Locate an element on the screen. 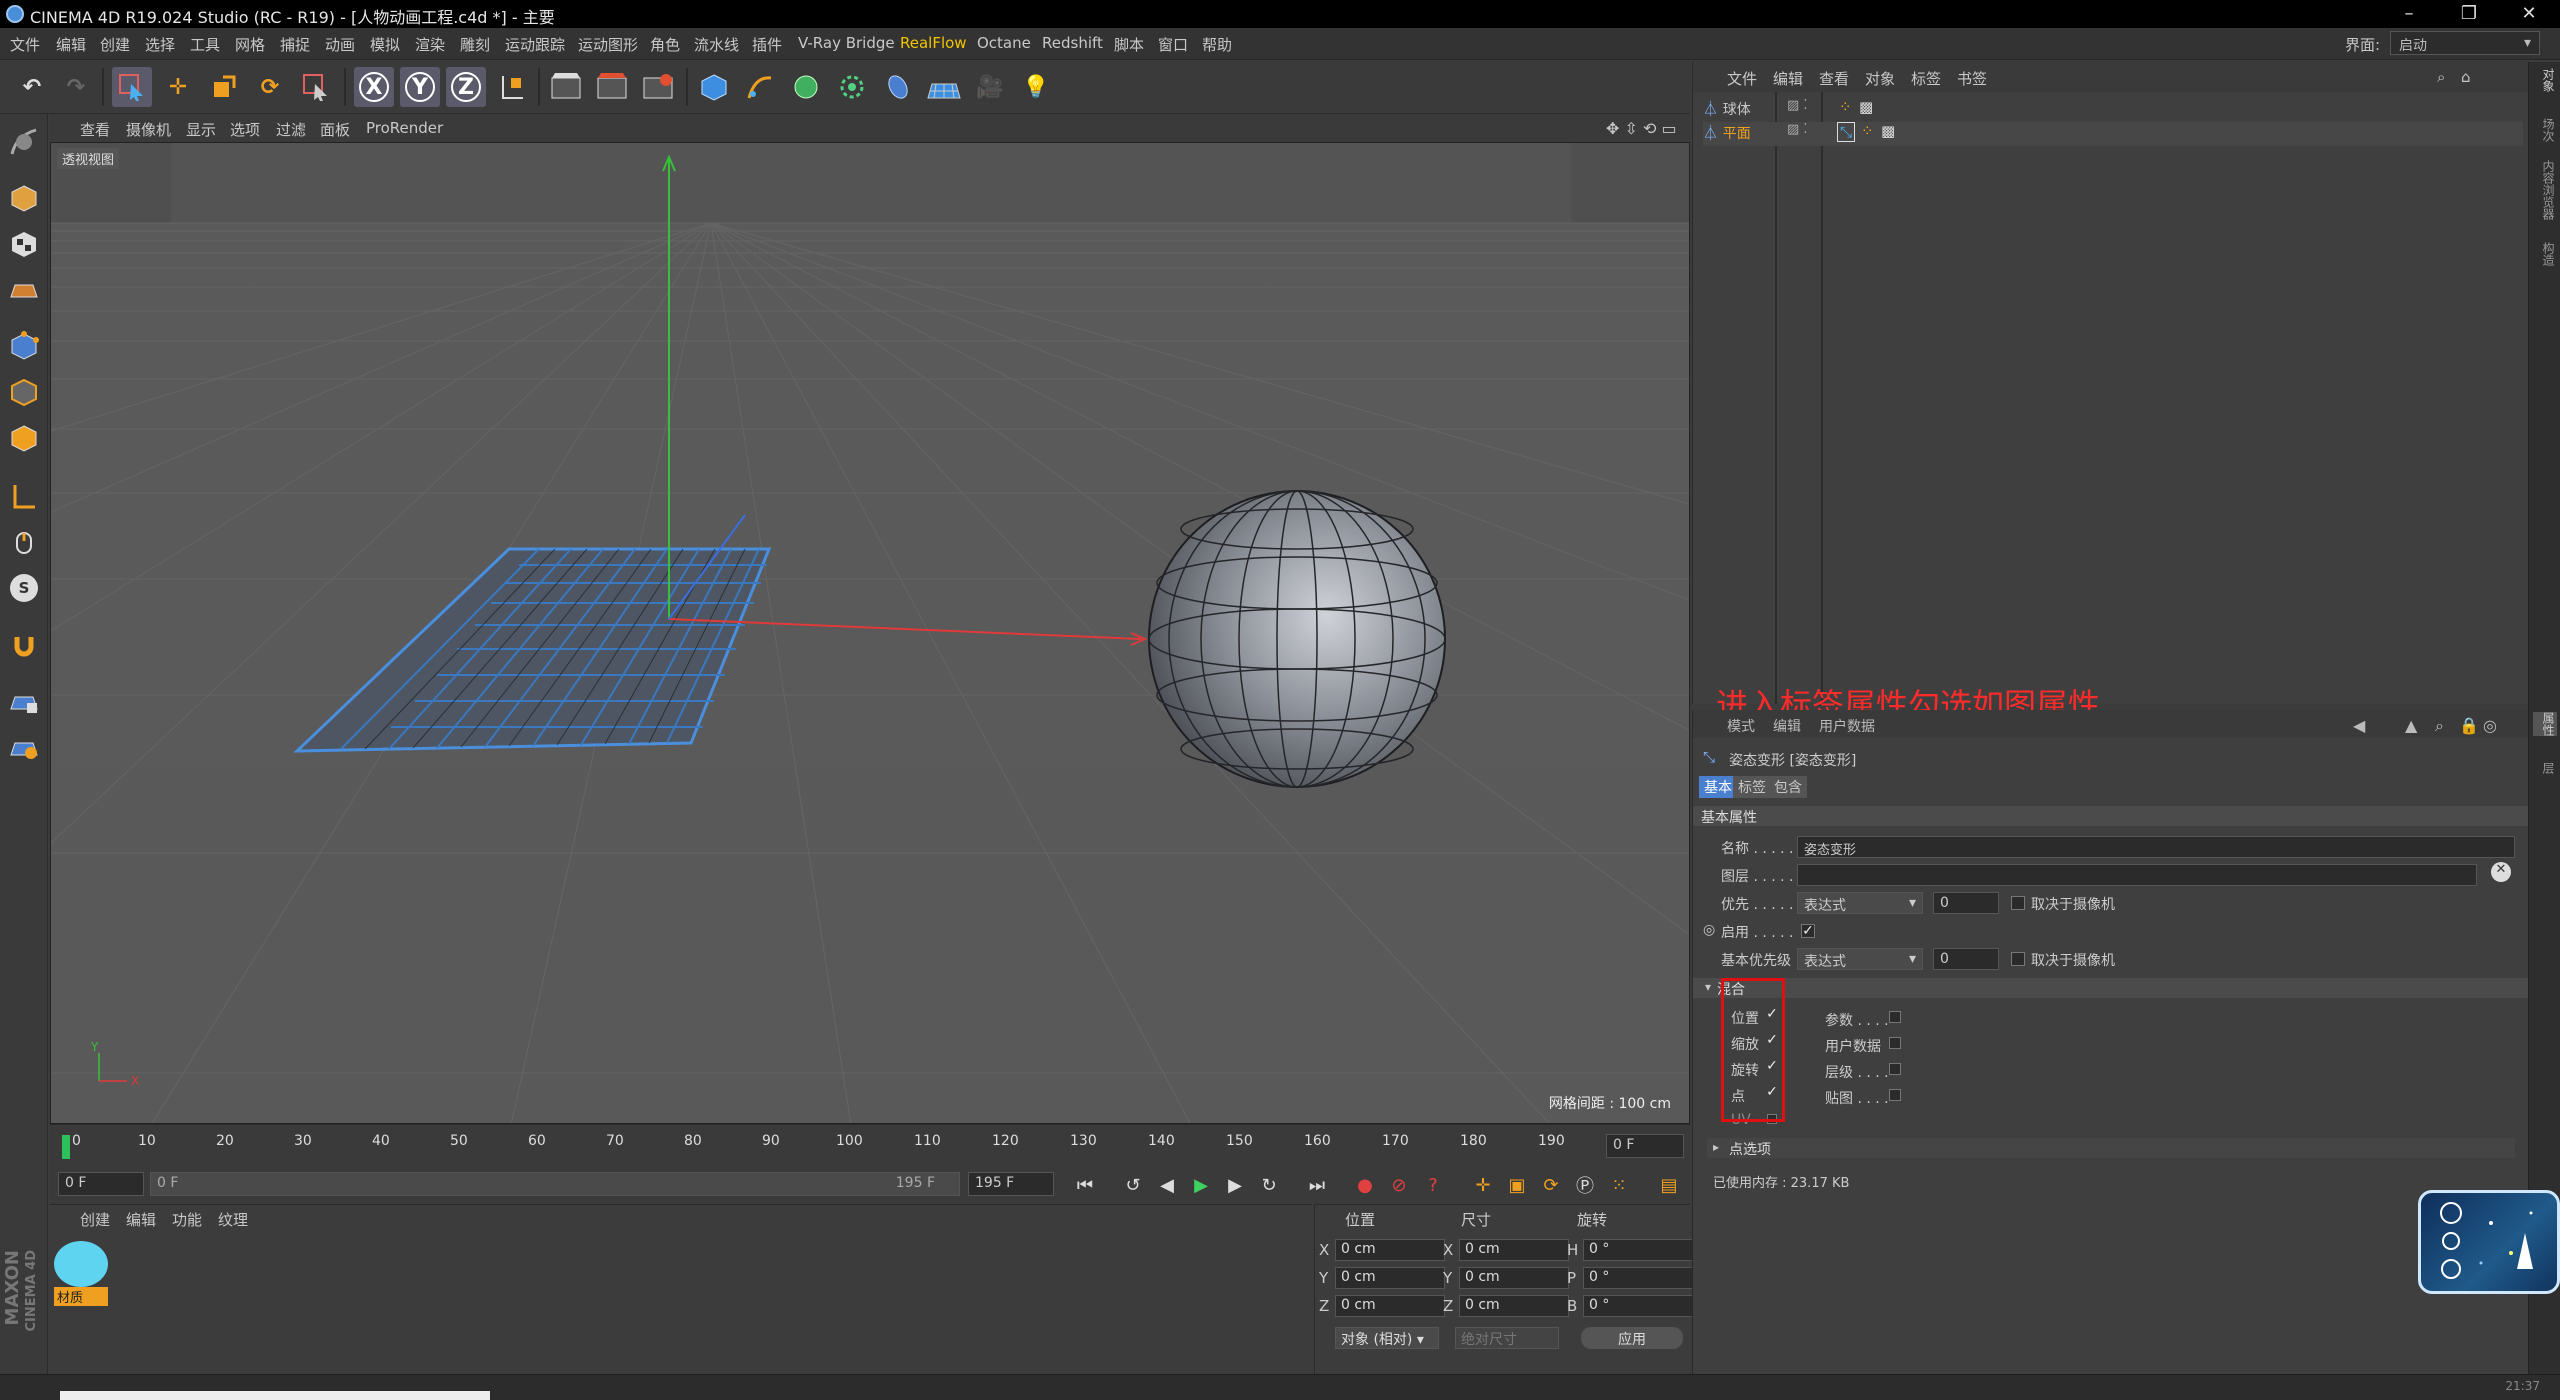 The image size is (2560, 1400). menu-mograph: 运动图形 is located at coordinates (608, 44).